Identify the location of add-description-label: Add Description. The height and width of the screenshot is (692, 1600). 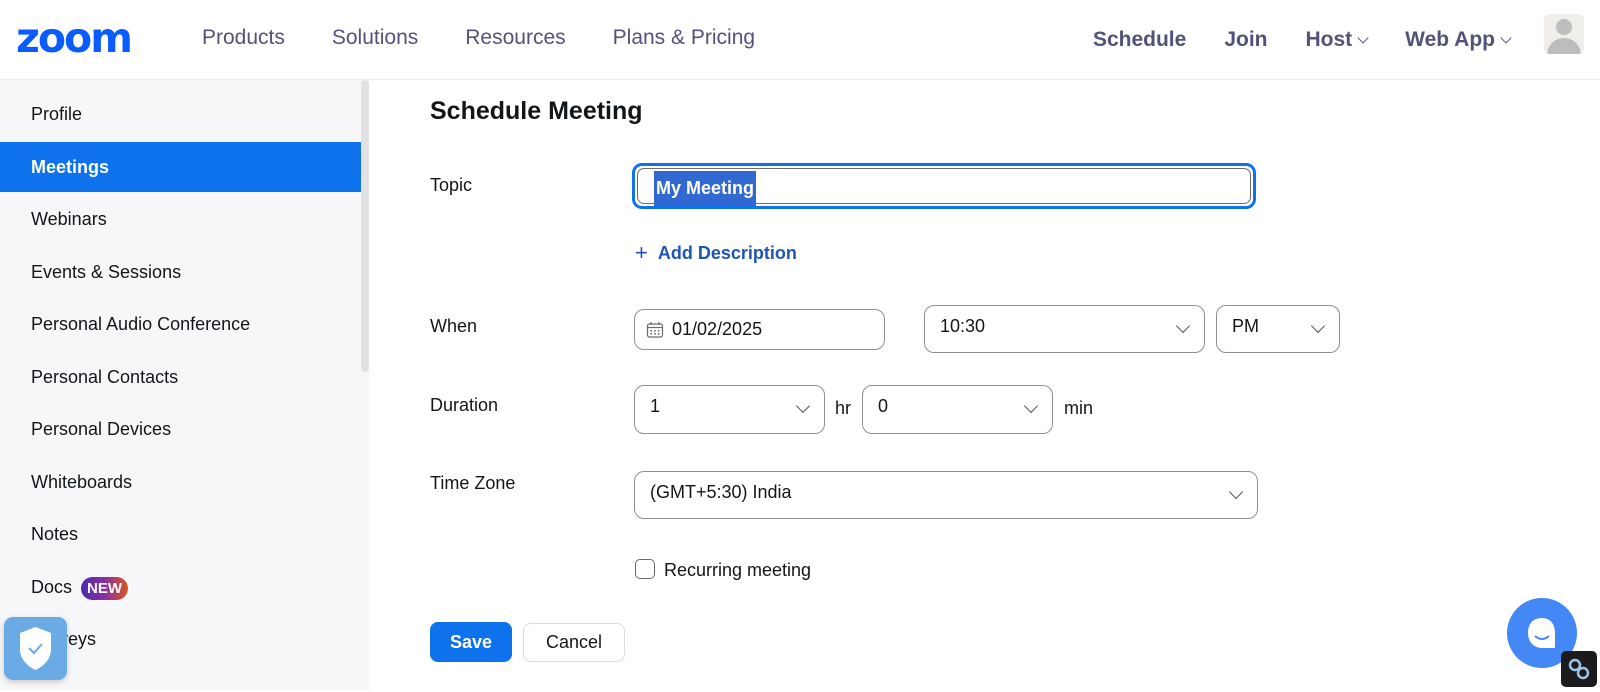
(727, 252).